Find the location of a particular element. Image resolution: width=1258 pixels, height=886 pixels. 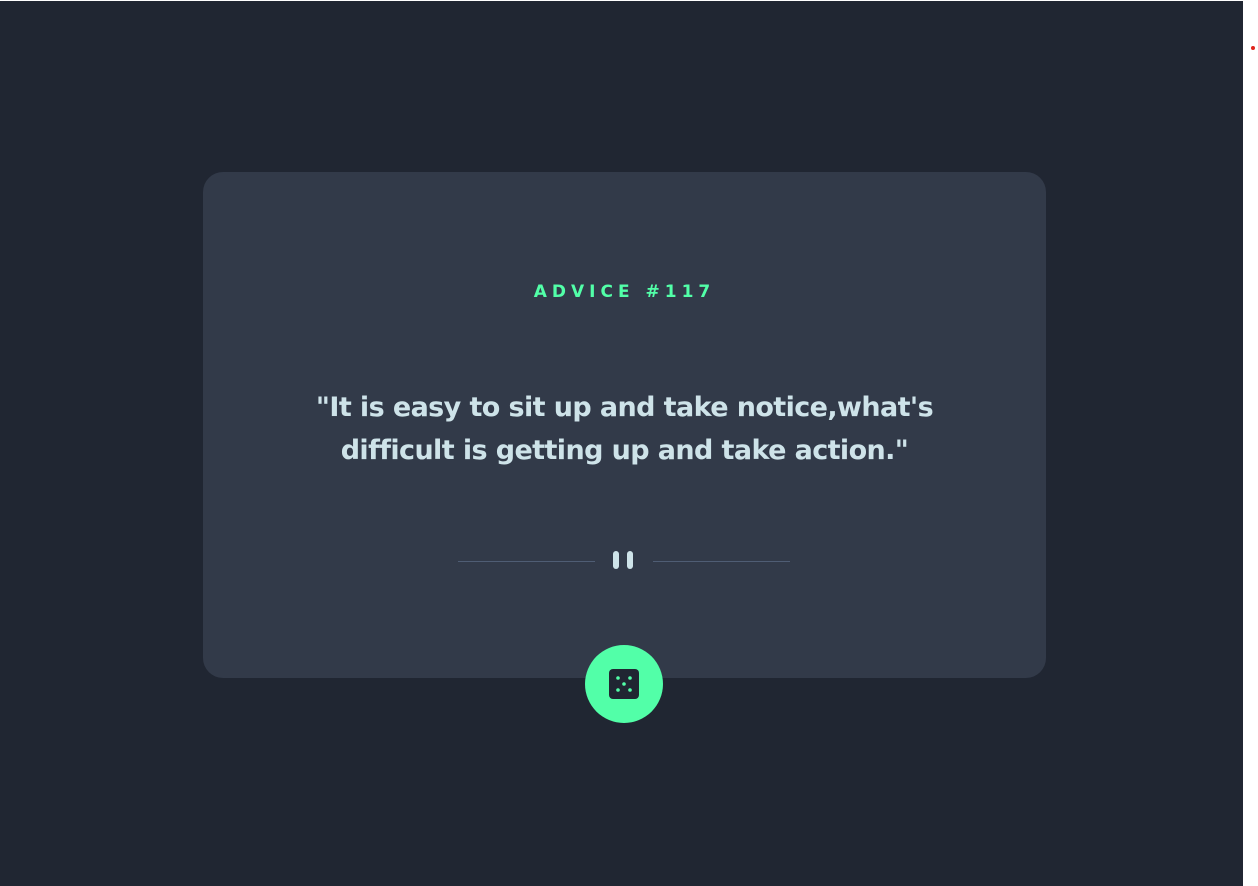

pause-icon is located at coordinates (624, 561).